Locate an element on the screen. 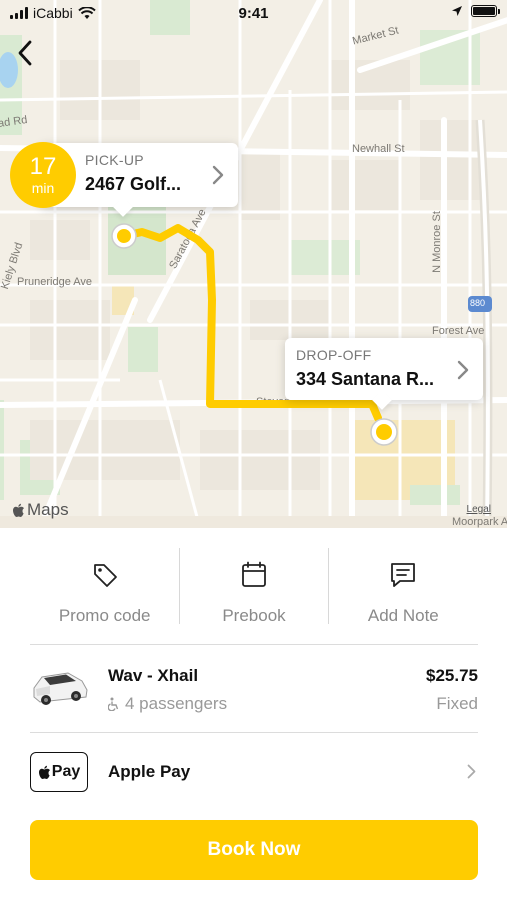 The width and height of the screenshot is (507, 900). route-line is located at coordinates (254, 334).